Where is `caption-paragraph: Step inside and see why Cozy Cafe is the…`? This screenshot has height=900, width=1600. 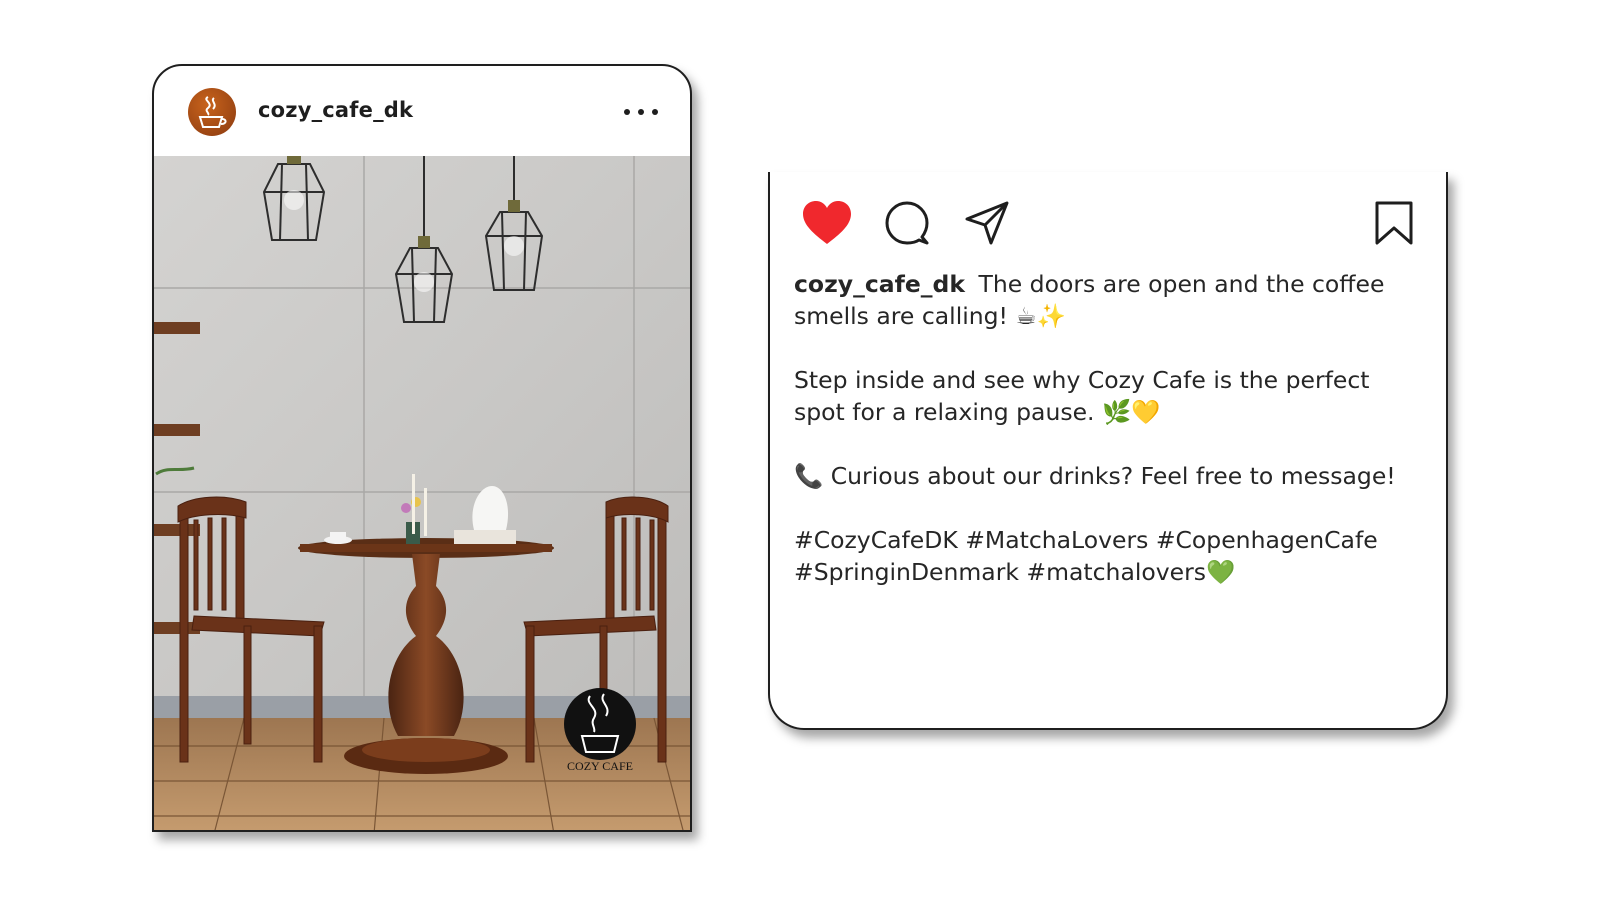 caption-paragraph: Step inside and see why Cozy Cafe is the… is located at coordinates (1082, 396).